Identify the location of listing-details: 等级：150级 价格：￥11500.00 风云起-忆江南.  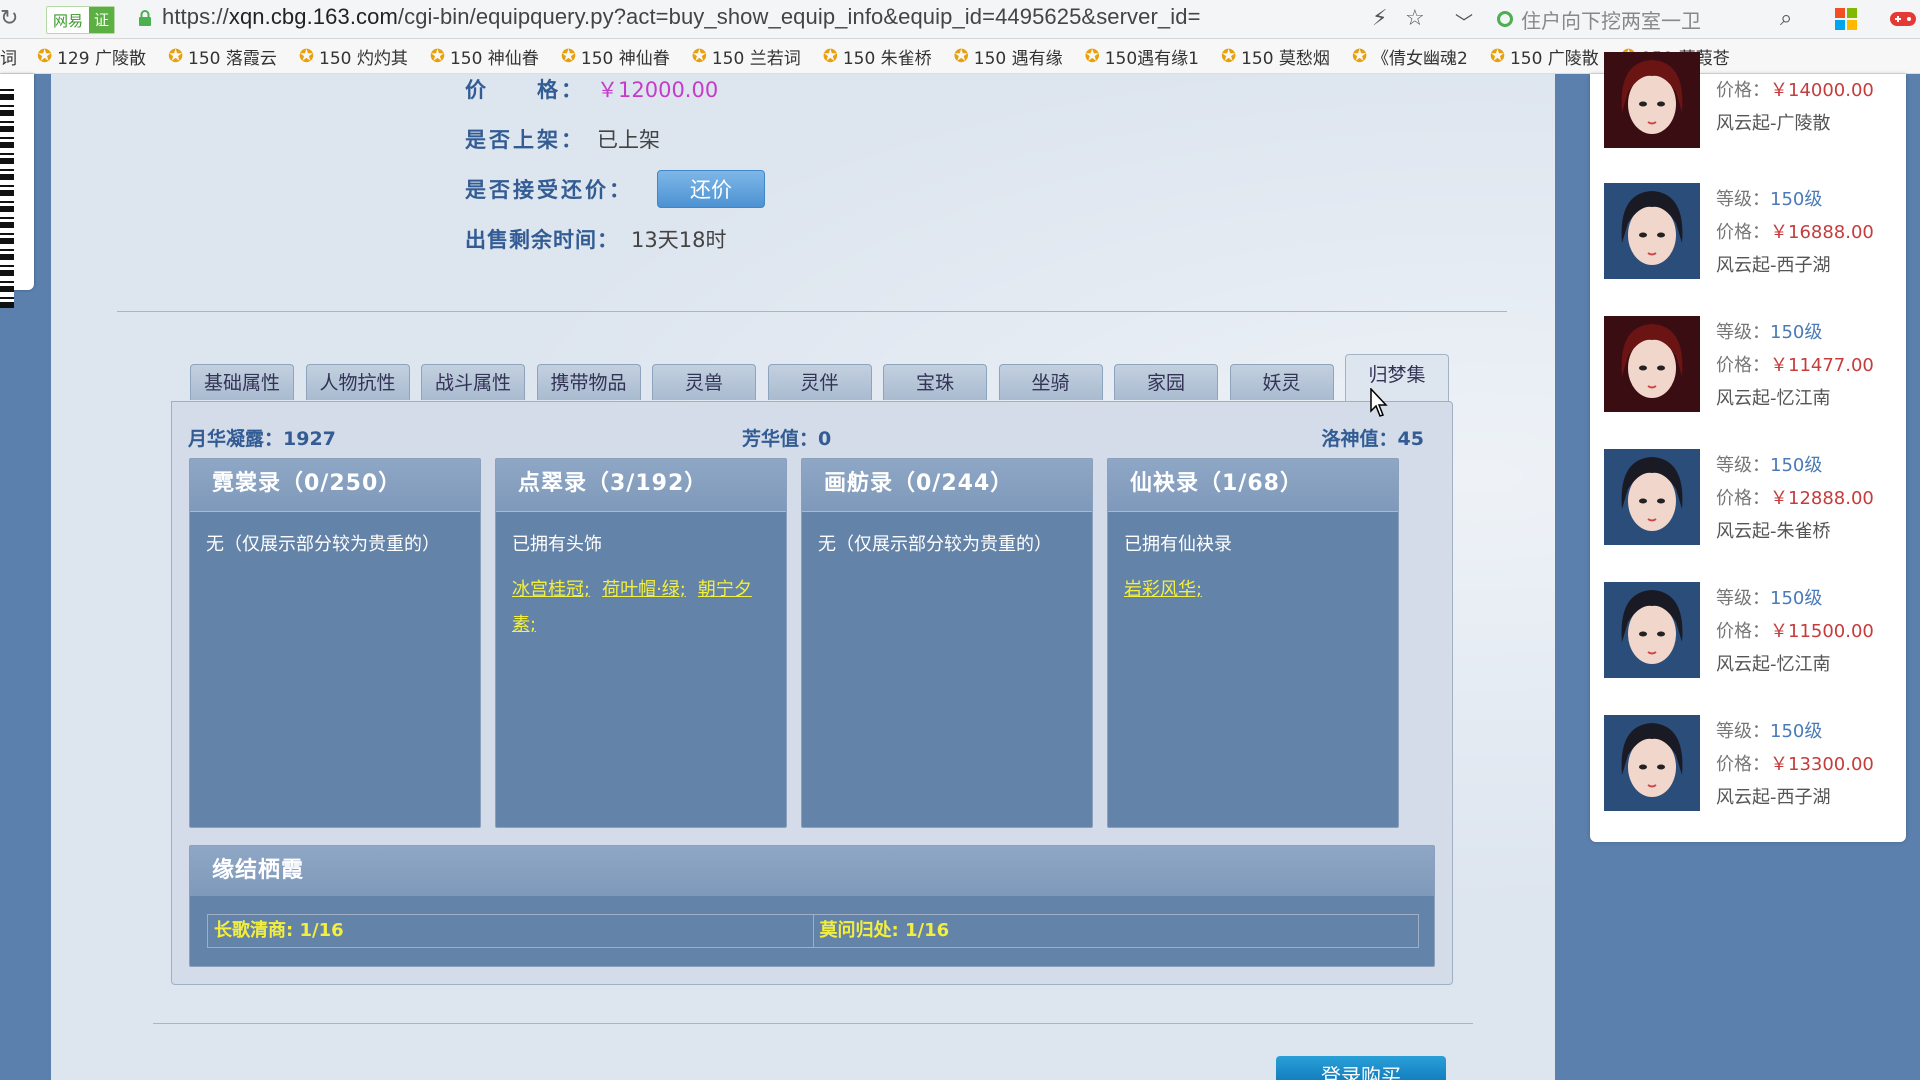
(1795, 631).